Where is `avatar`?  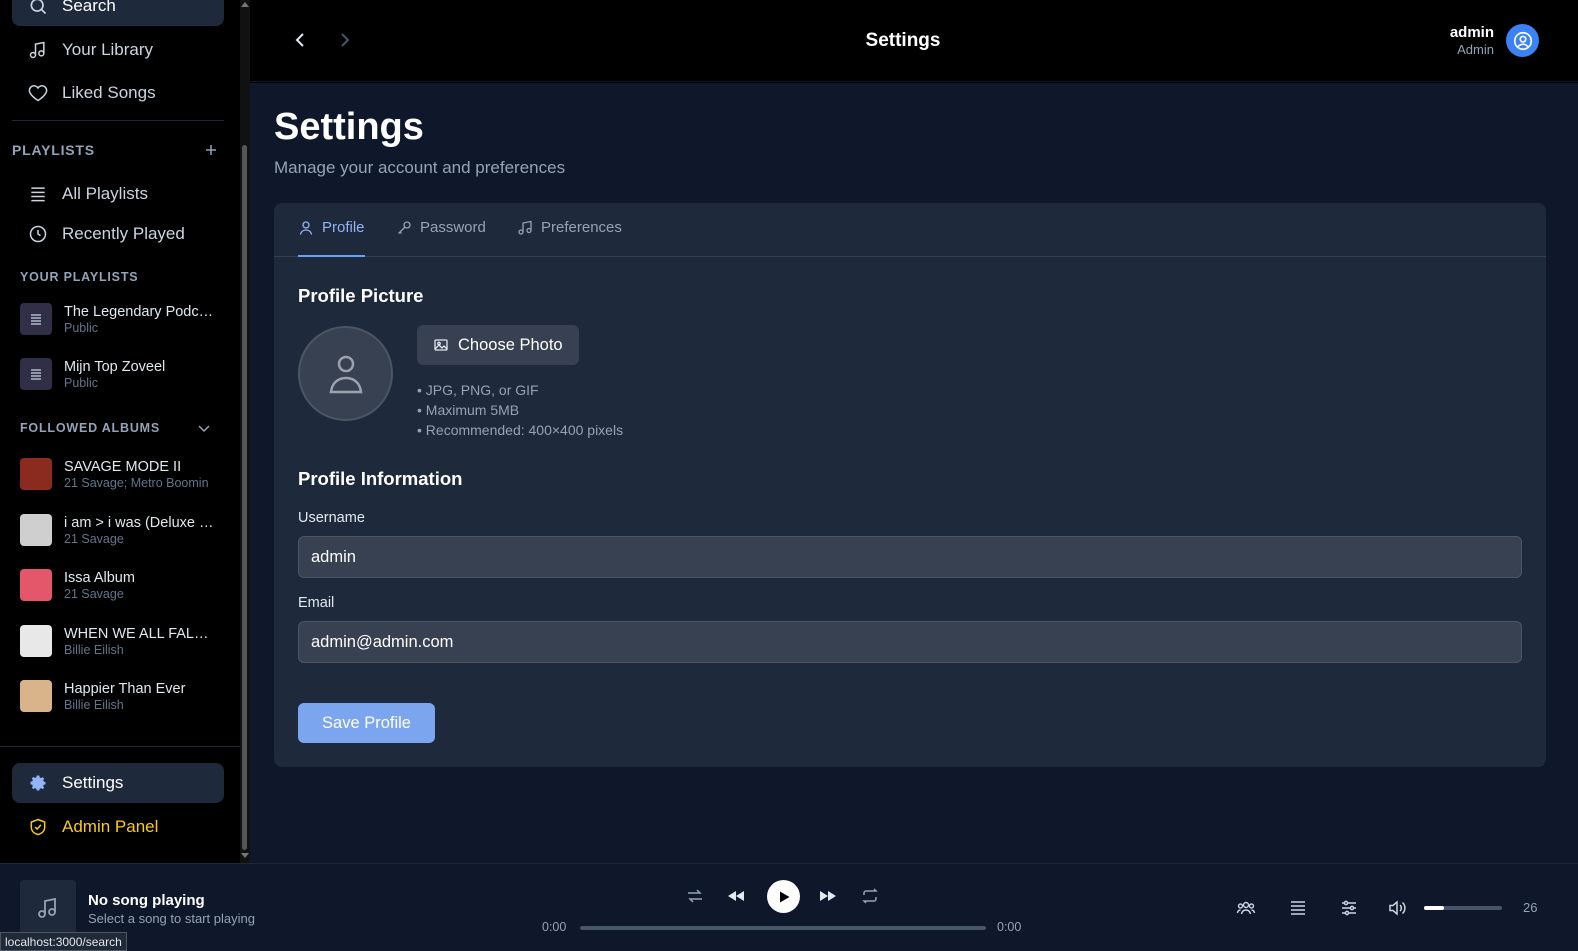
avatar is located at coordinates (1522, 40).